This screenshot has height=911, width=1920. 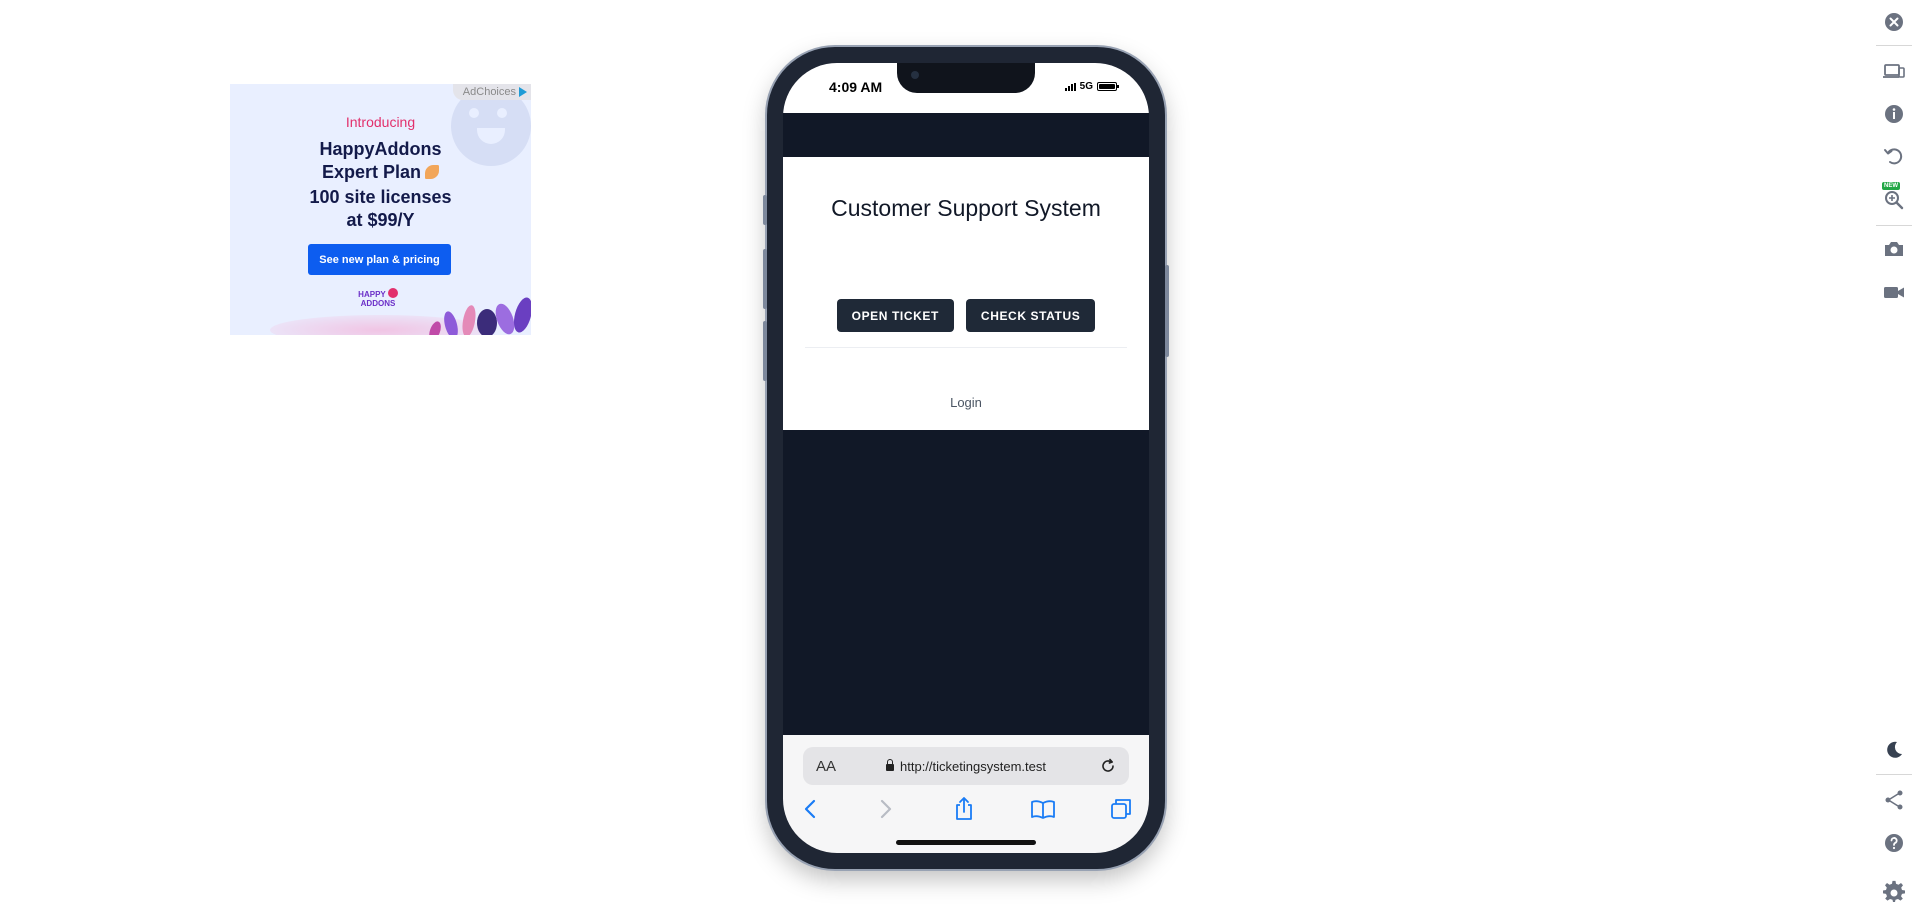 I want to click on open-ticket-button: OPEN TICKET, so click(x=895, y=315).